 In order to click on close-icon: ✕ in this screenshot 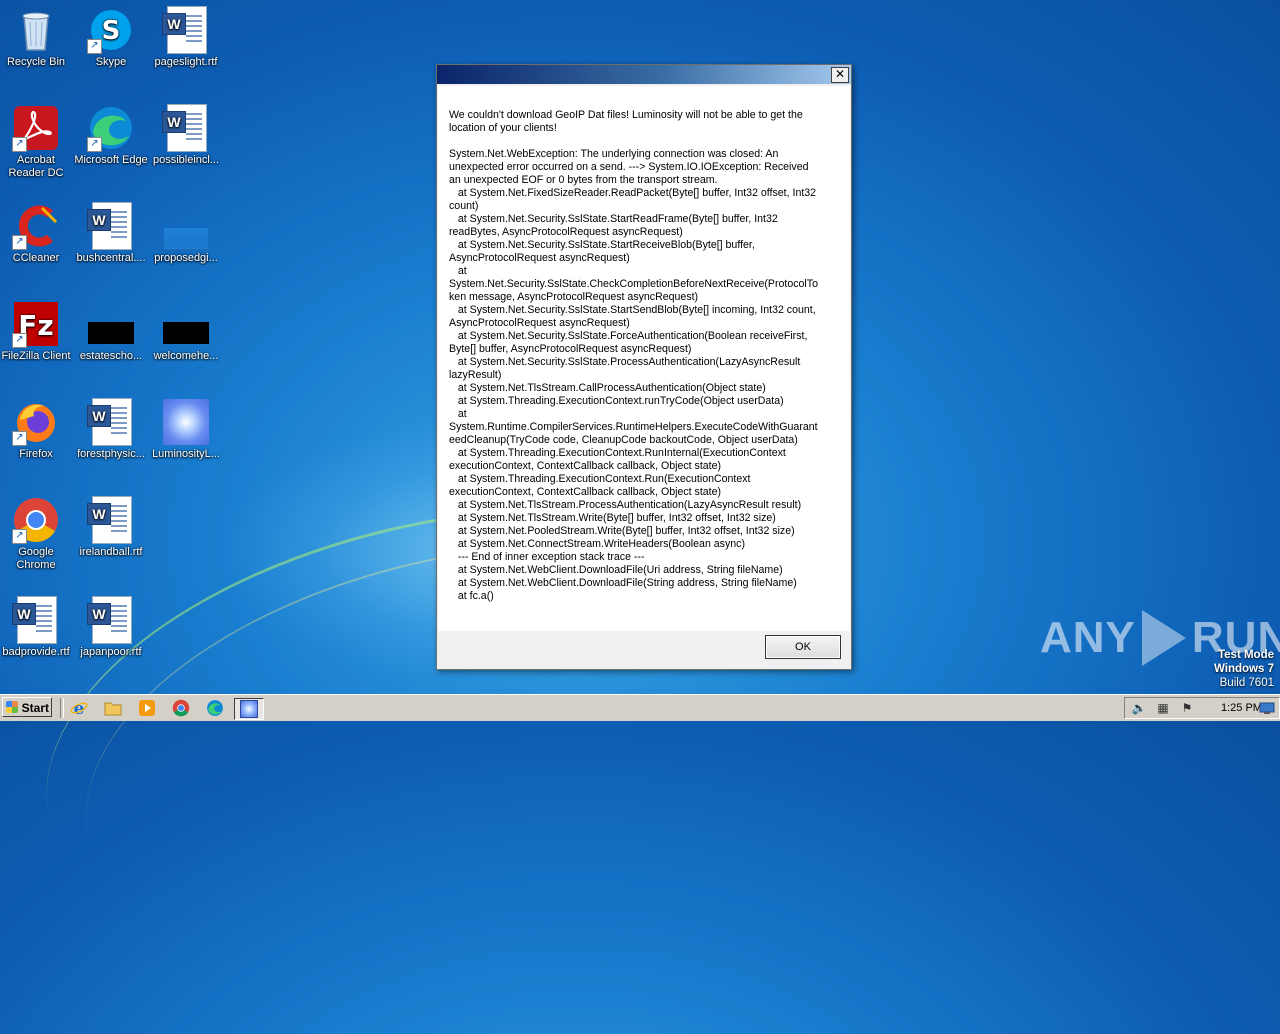, I will do `click(840, 74)`.